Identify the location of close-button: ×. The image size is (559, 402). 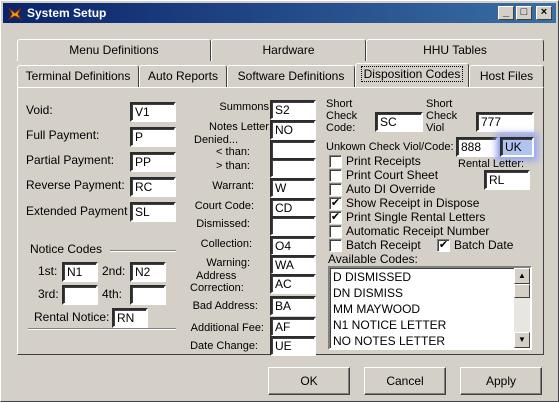
(544, 13).